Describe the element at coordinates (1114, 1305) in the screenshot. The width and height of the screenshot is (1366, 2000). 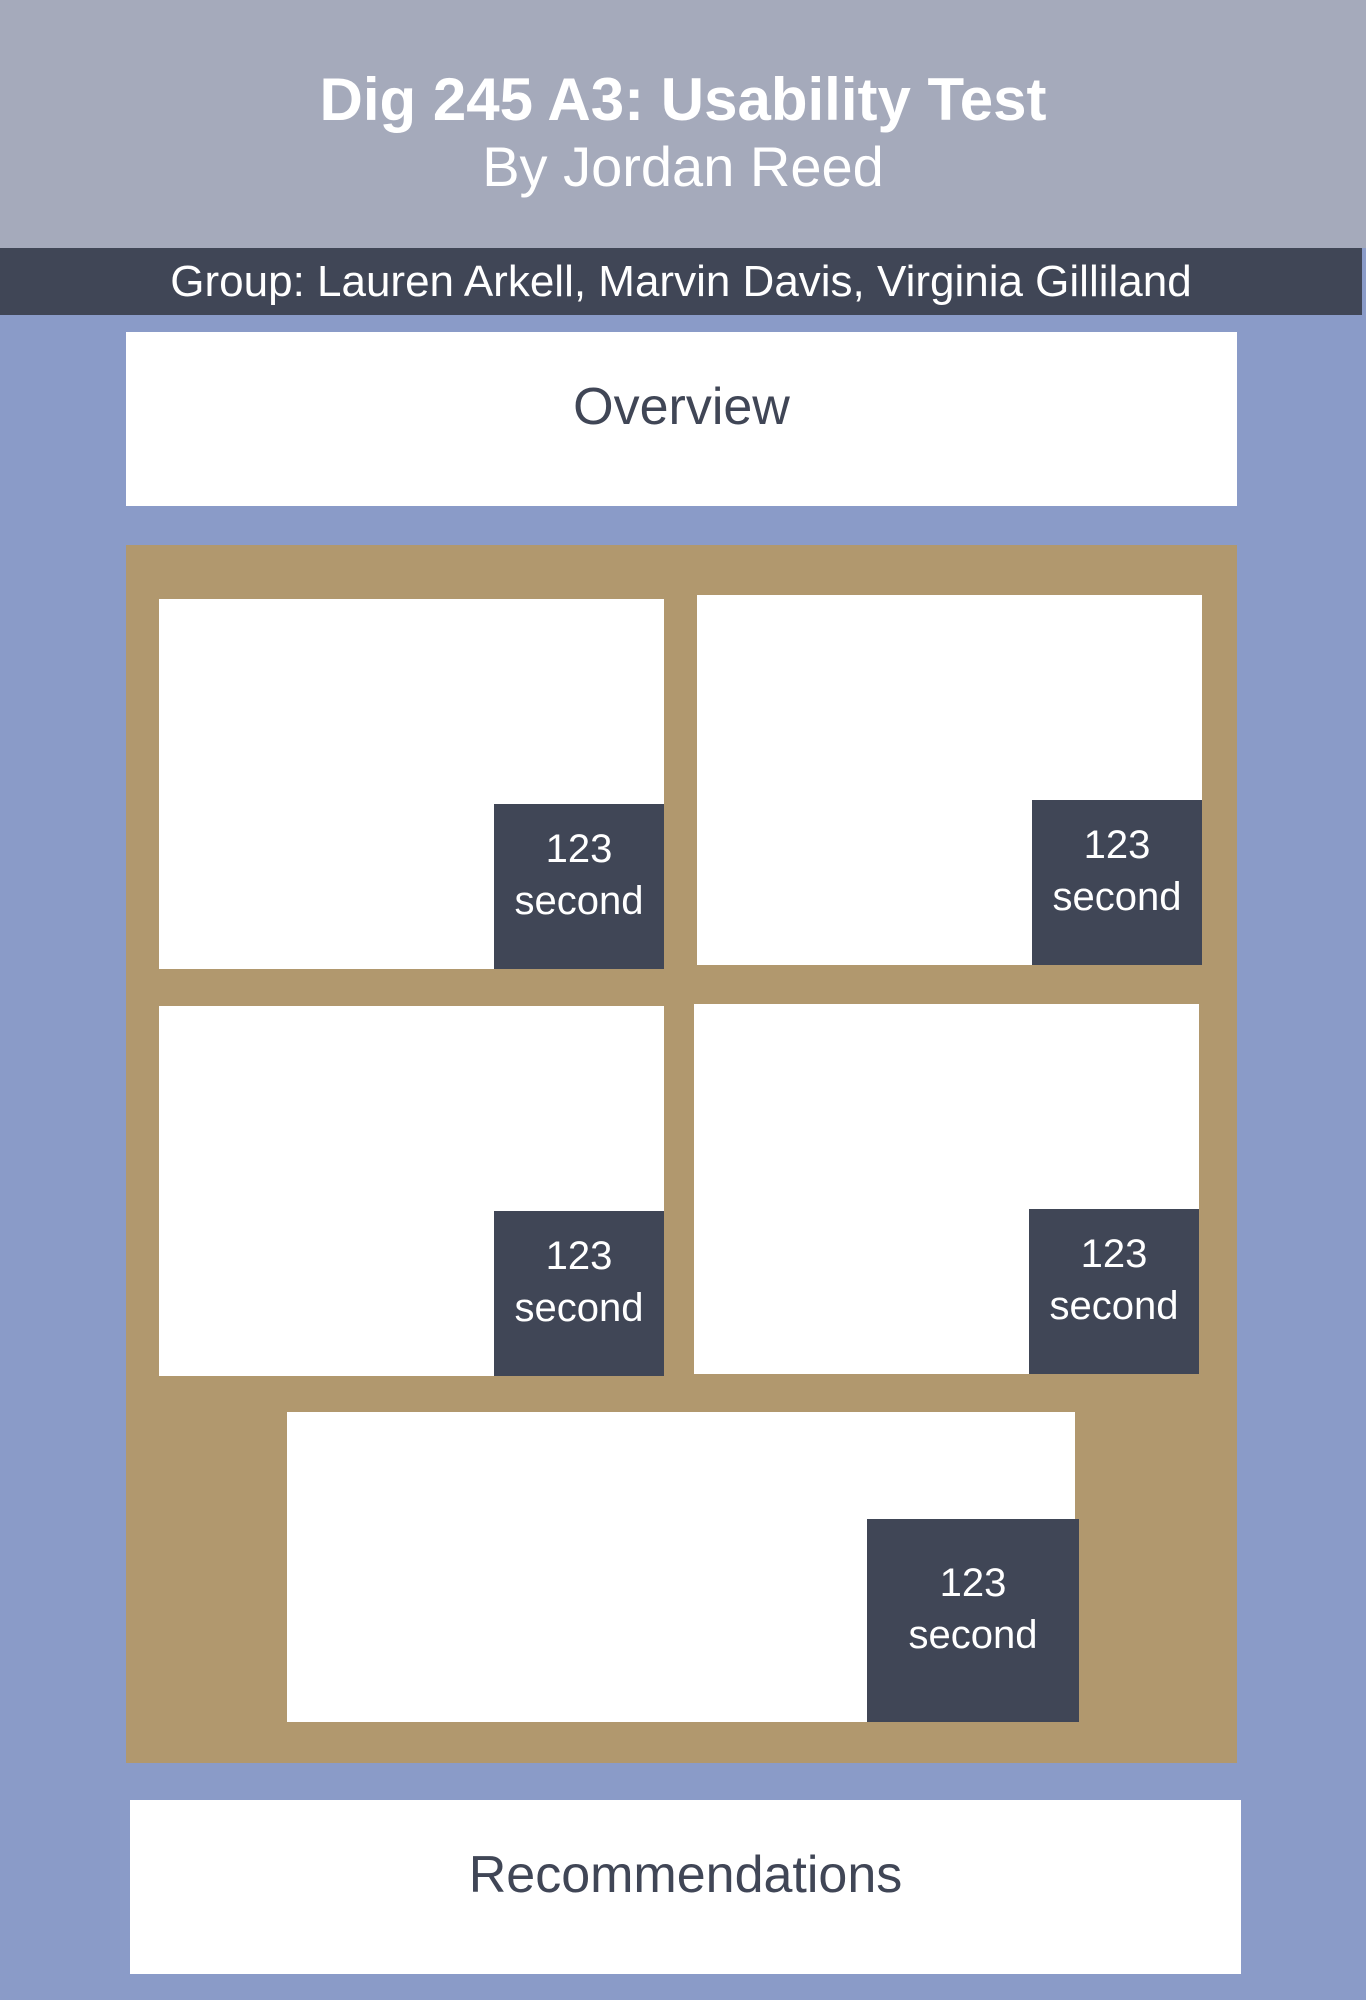
I see `time-unit-4: second` at that location.